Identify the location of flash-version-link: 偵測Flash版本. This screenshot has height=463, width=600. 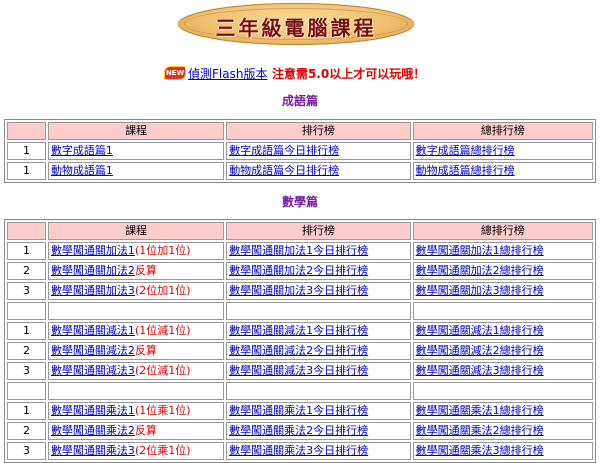
(227, 73).